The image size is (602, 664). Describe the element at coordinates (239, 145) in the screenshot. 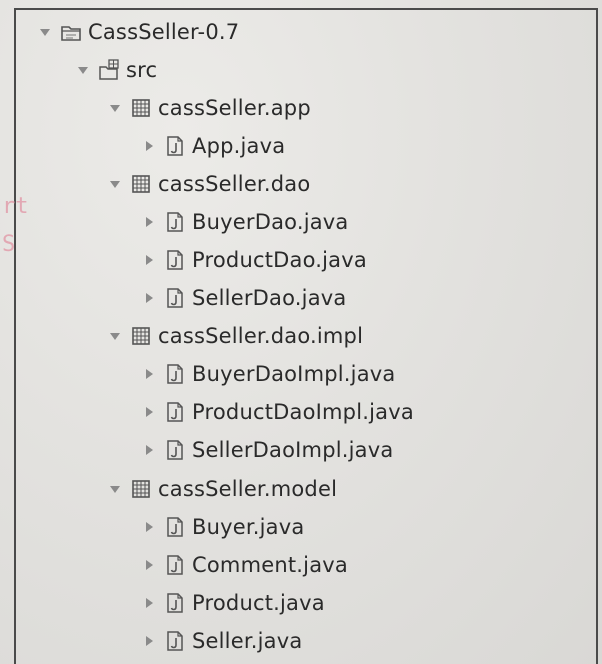

I see `file-name: App.java` at that location.